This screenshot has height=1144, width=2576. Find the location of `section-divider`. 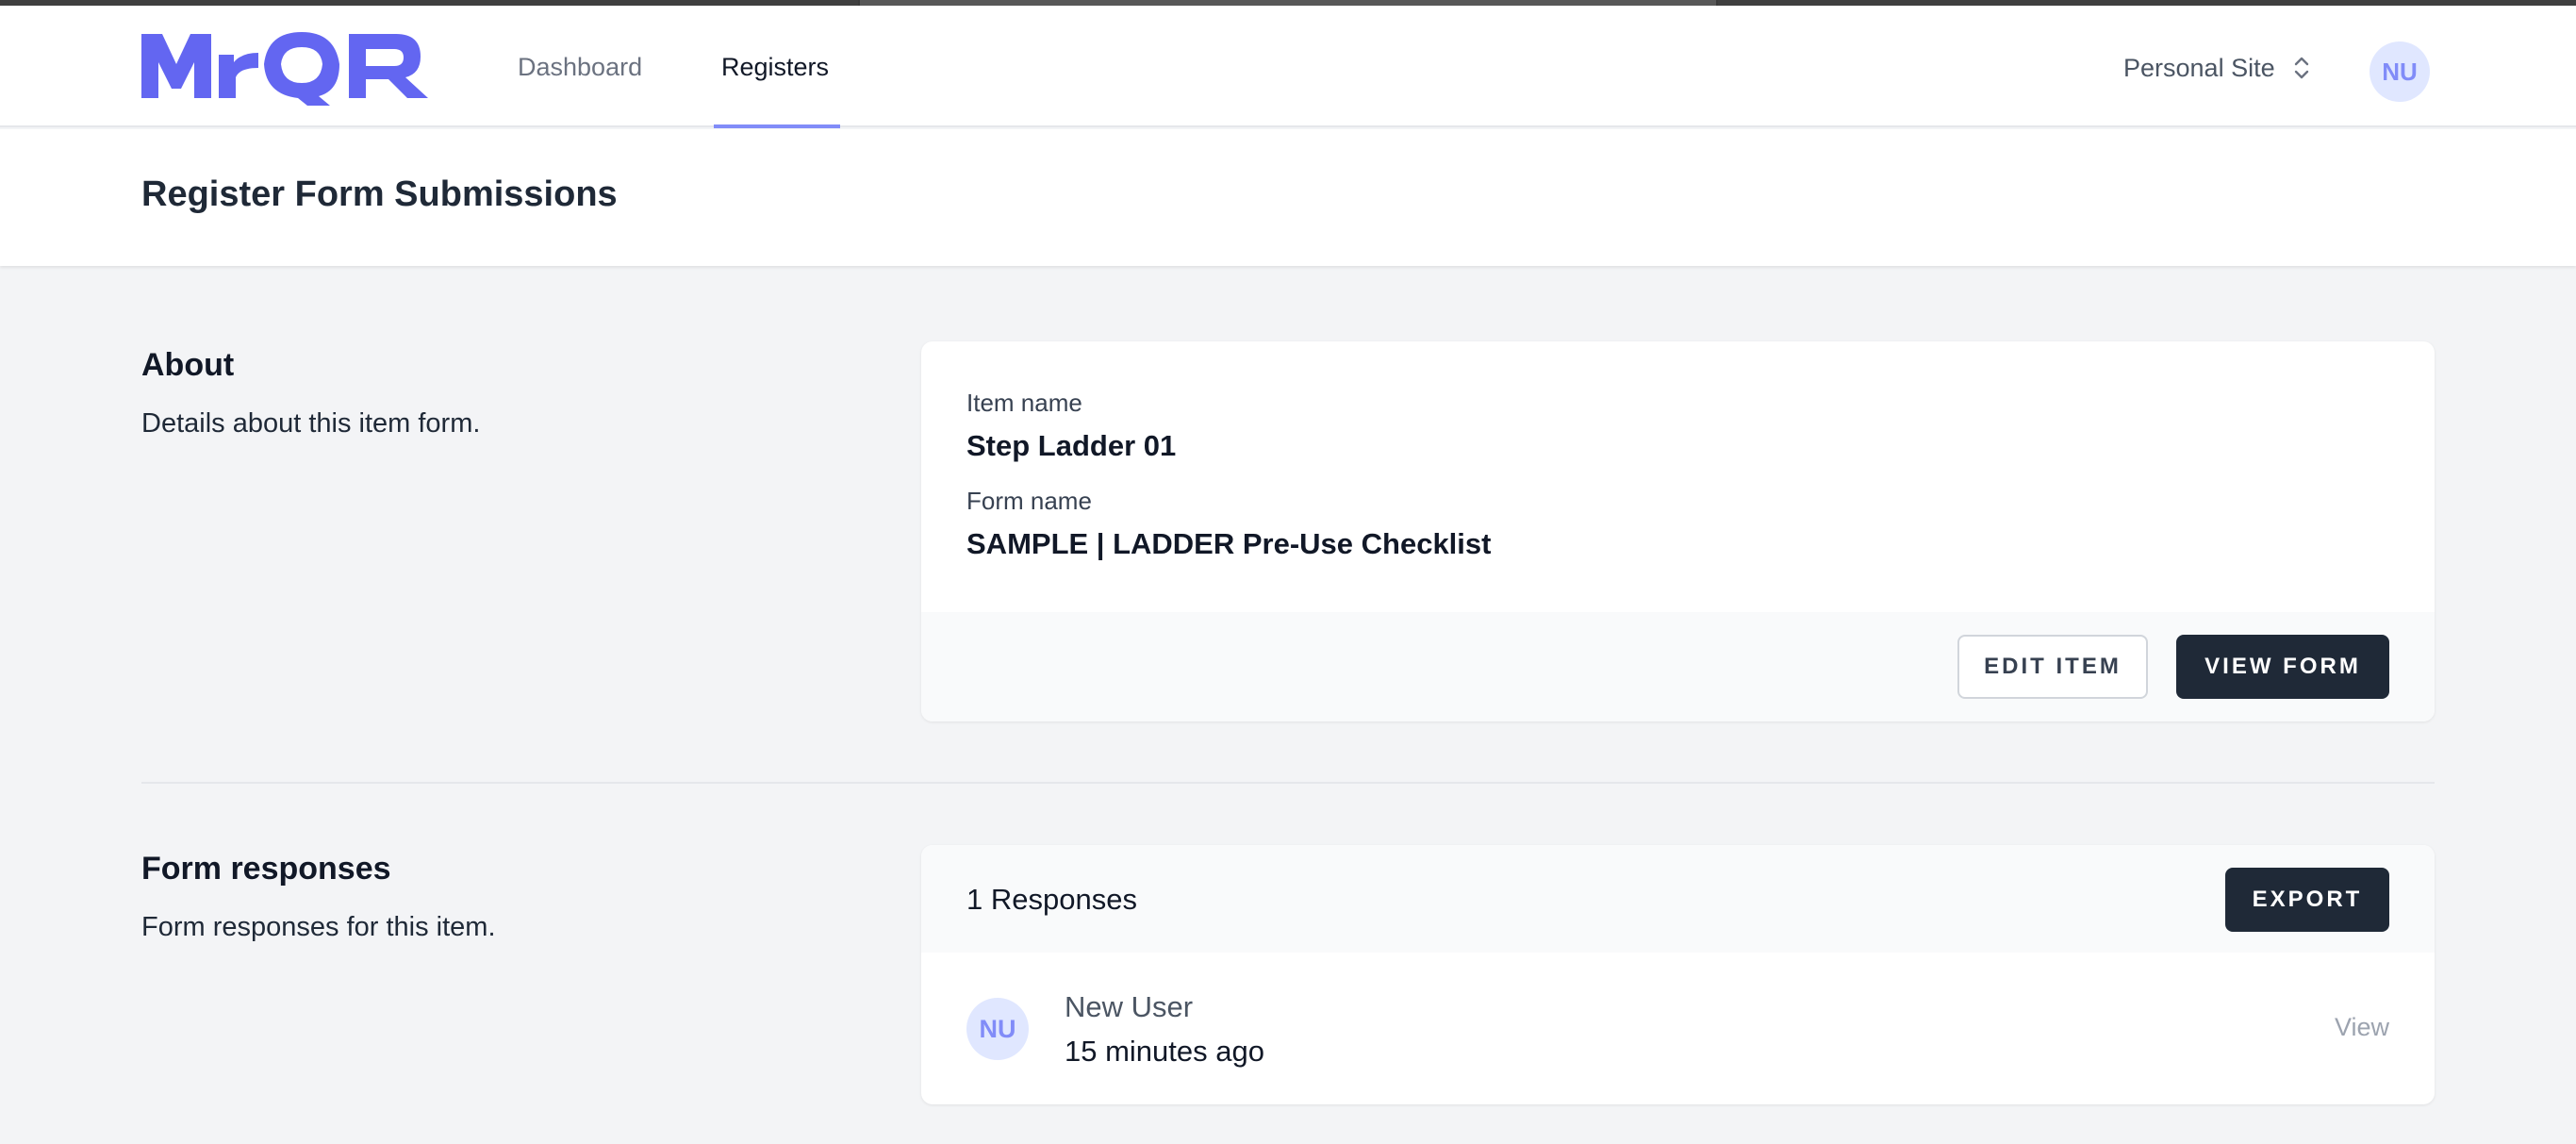

section-divider is located at coordinates (1288, 783).